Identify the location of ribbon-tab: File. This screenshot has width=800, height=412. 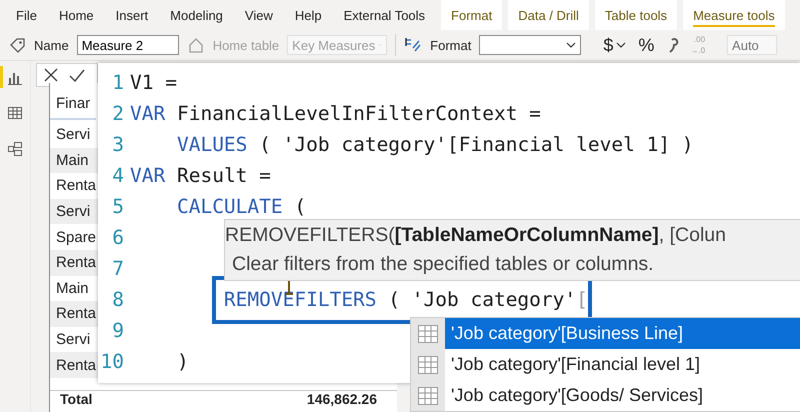
(26, 15).